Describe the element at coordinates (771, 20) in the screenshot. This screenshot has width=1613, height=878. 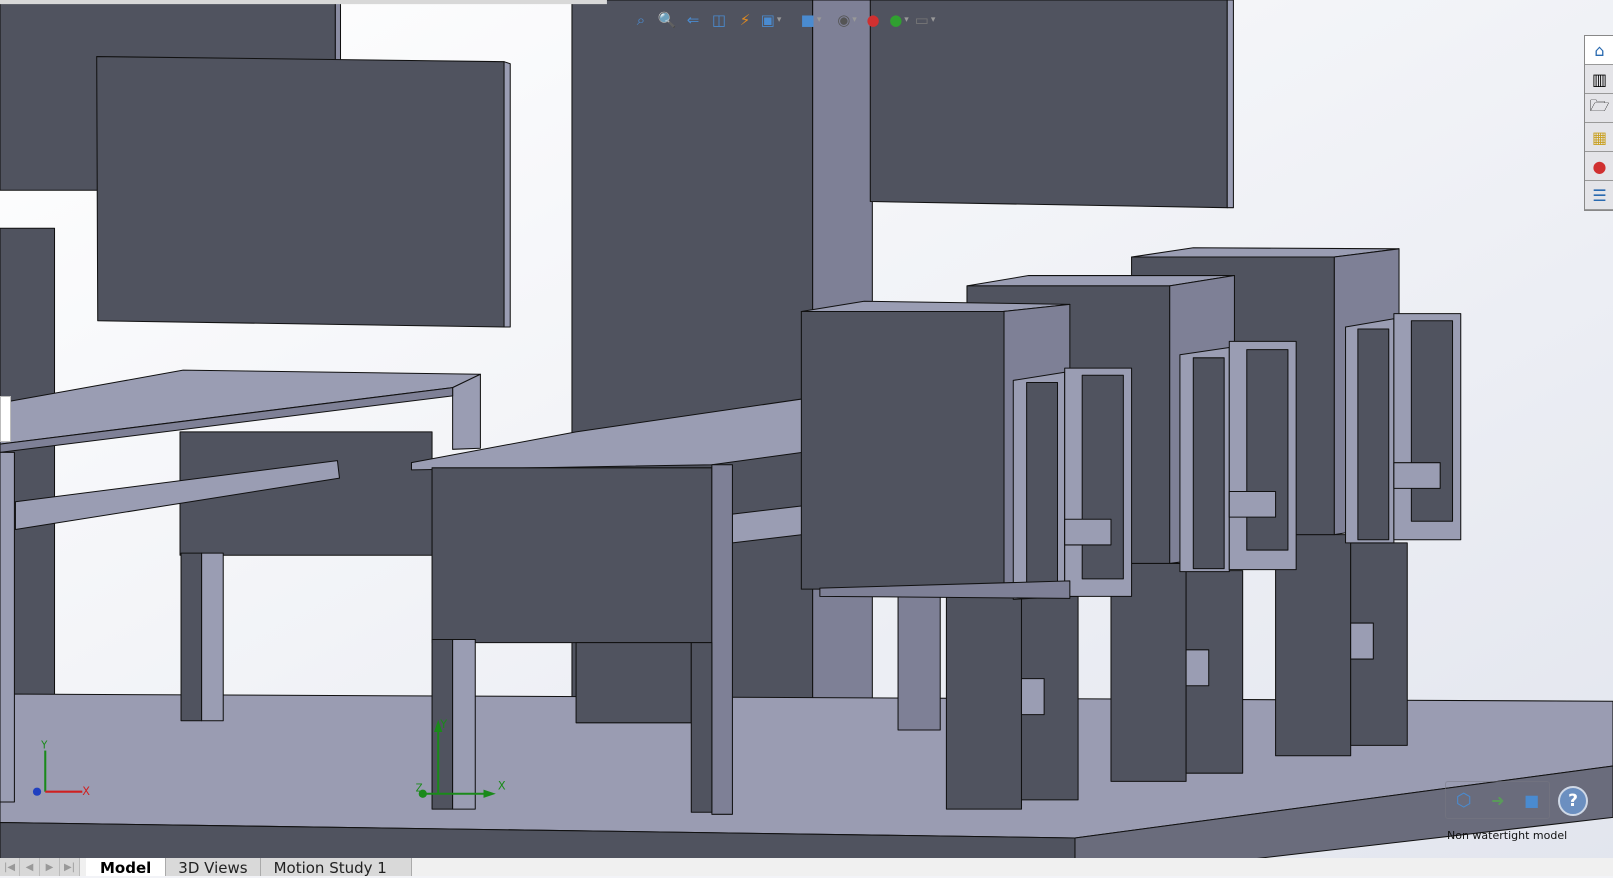
I see `view-orientation-icon: ▣` at that location.